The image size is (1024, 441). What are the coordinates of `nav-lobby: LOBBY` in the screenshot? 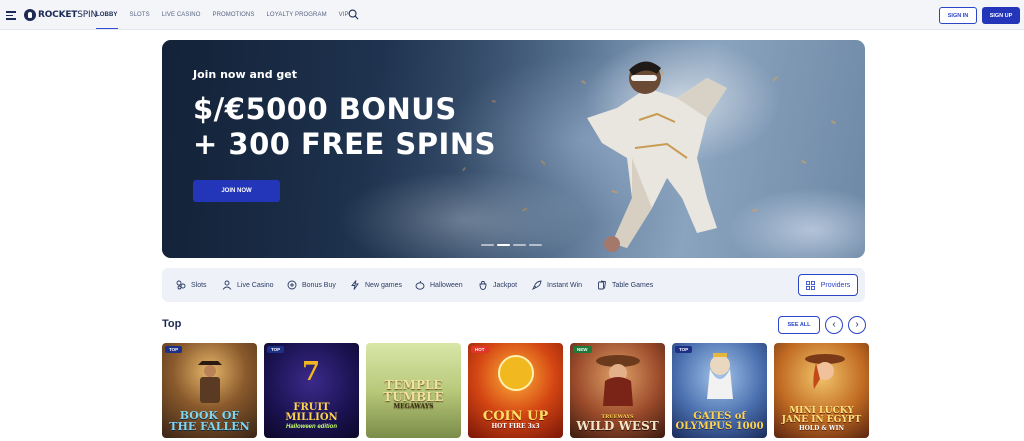 It's located at (107, 15).